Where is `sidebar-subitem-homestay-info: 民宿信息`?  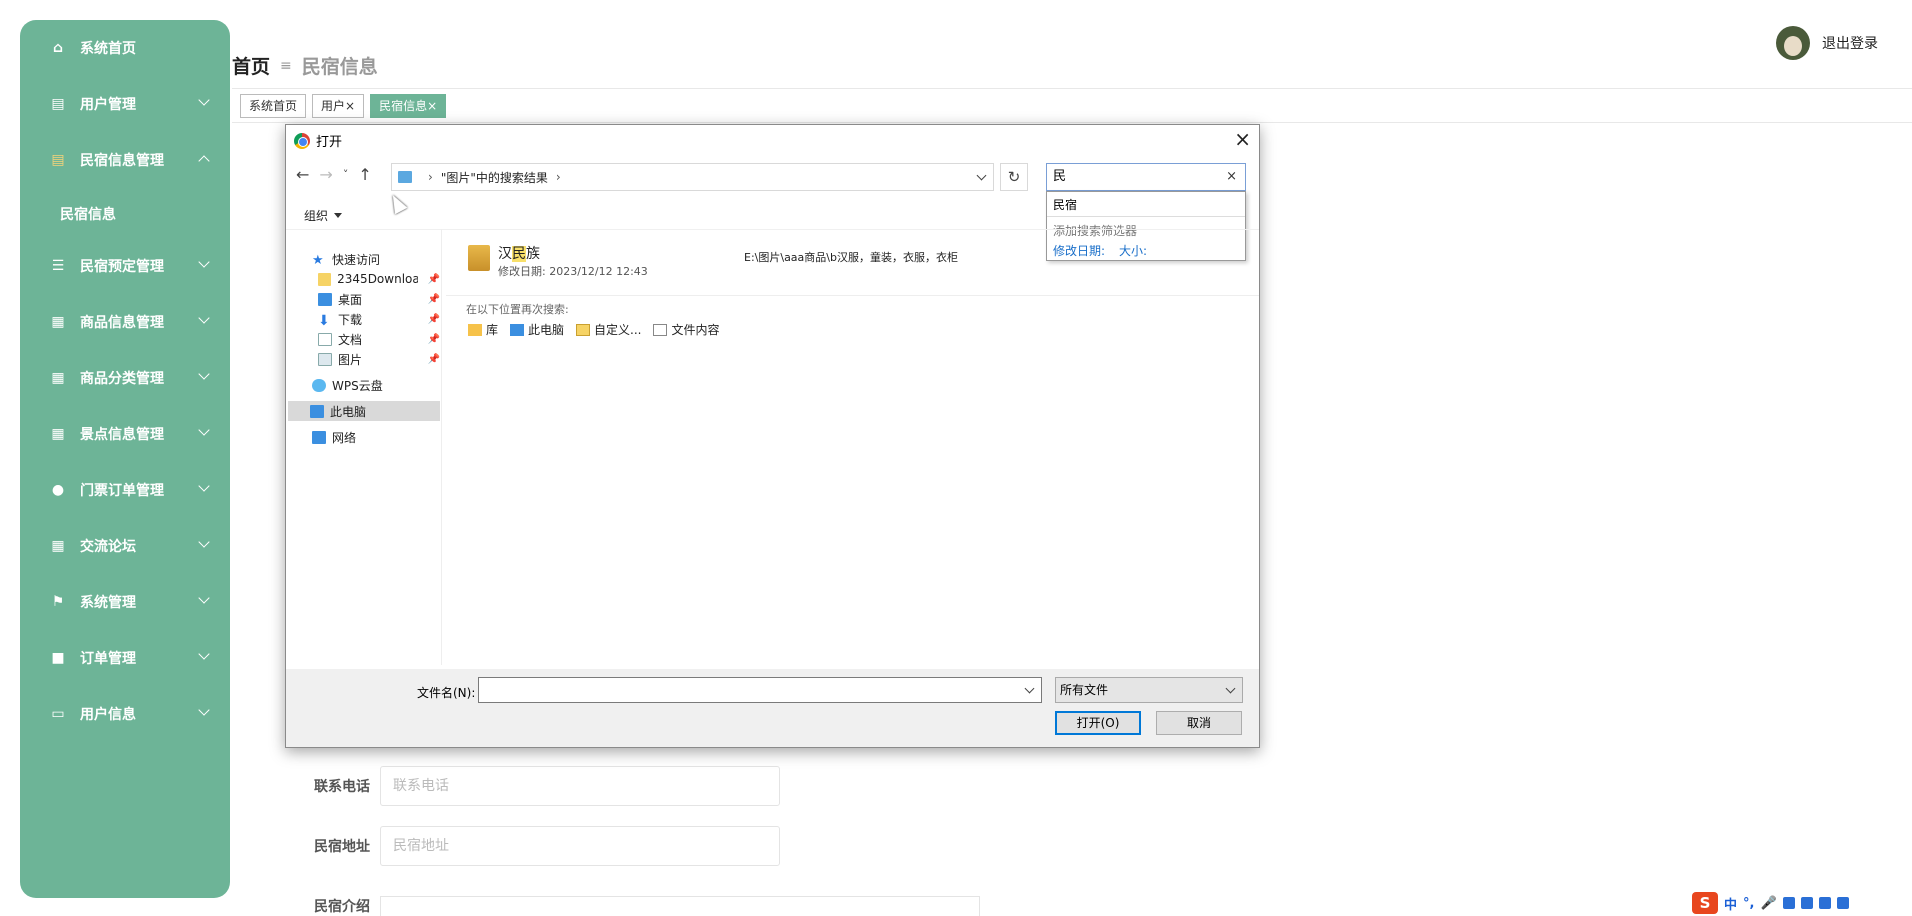 sidebar-subitem-homestay-info: 民宿信息 is located at coordinates (88, 214).